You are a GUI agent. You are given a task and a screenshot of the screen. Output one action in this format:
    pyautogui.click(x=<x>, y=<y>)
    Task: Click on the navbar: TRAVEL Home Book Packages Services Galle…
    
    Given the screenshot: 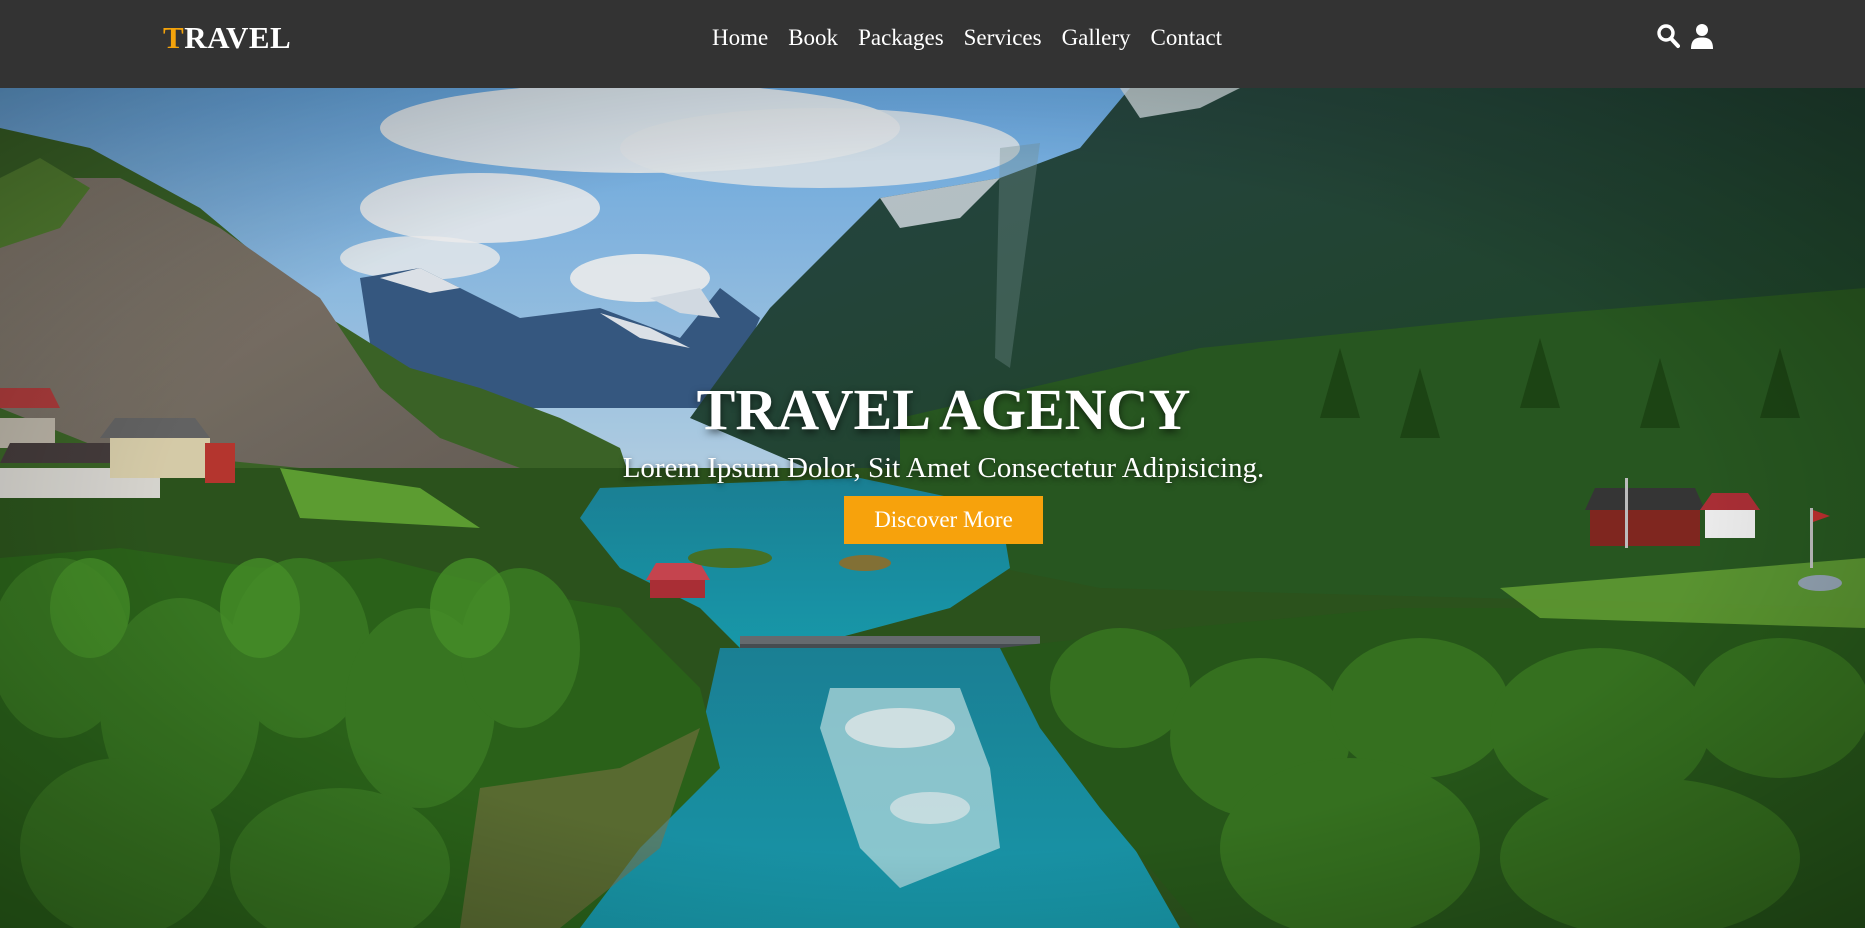 What is the action you would take?
    pyautogui.click(x=932, y=44)
    